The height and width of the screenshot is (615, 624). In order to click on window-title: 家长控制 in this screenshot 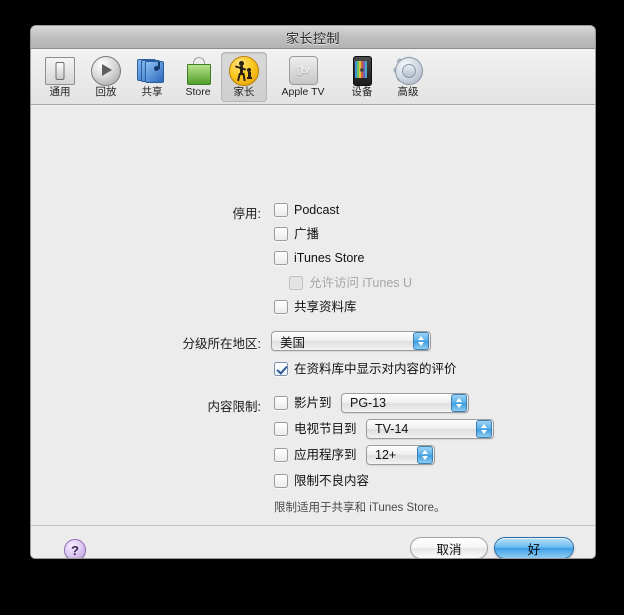, I will do `click(312, 38)`.